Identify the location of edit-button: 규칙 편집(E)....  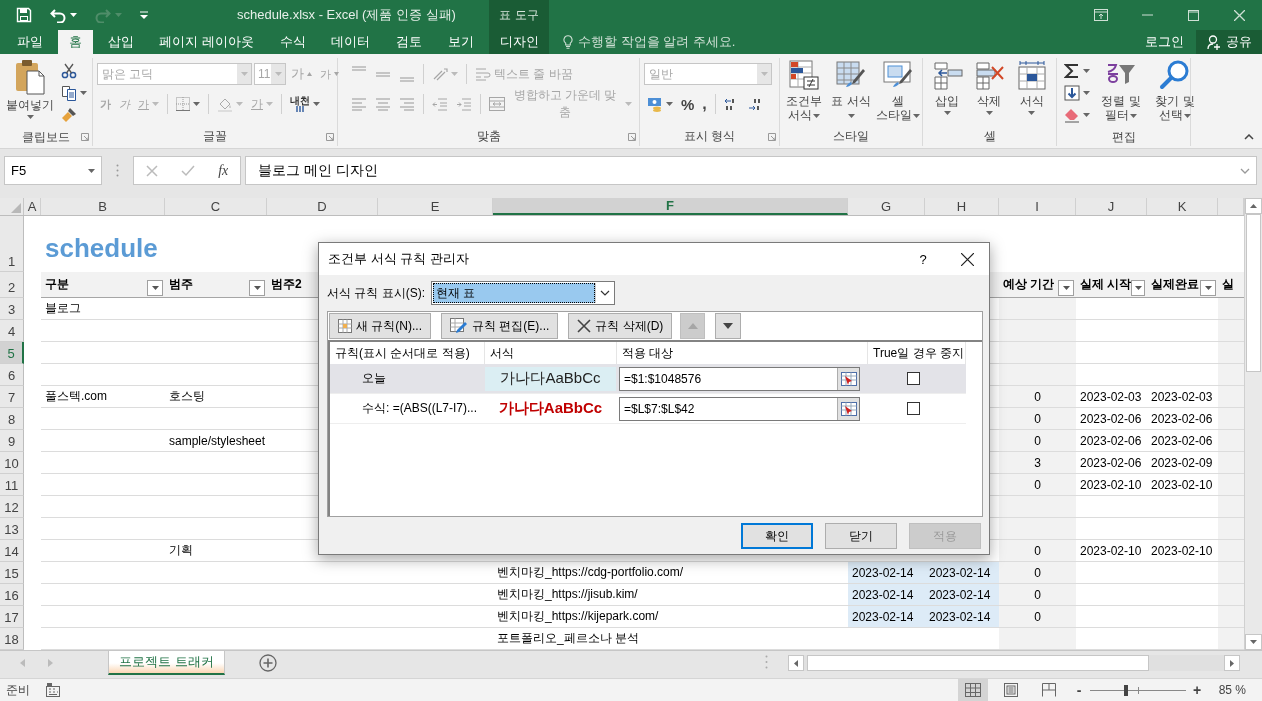
(500, 326).